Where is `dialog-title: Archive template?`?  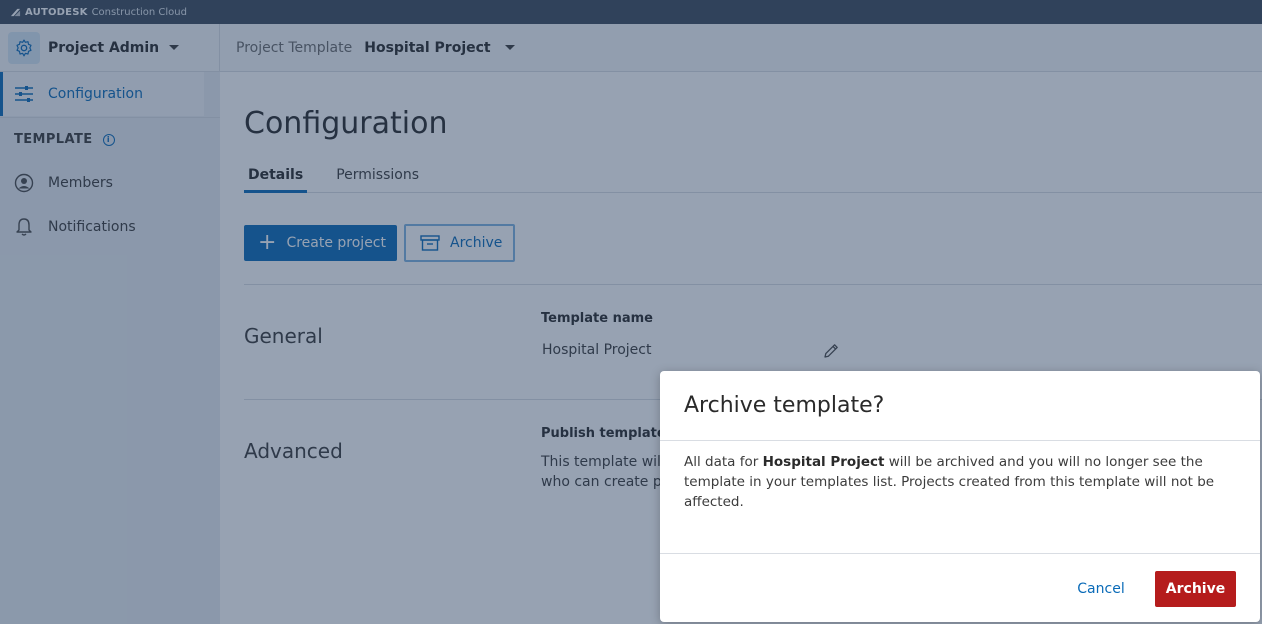
dialog-title: Archive template? is located at coordinates (784, 405).